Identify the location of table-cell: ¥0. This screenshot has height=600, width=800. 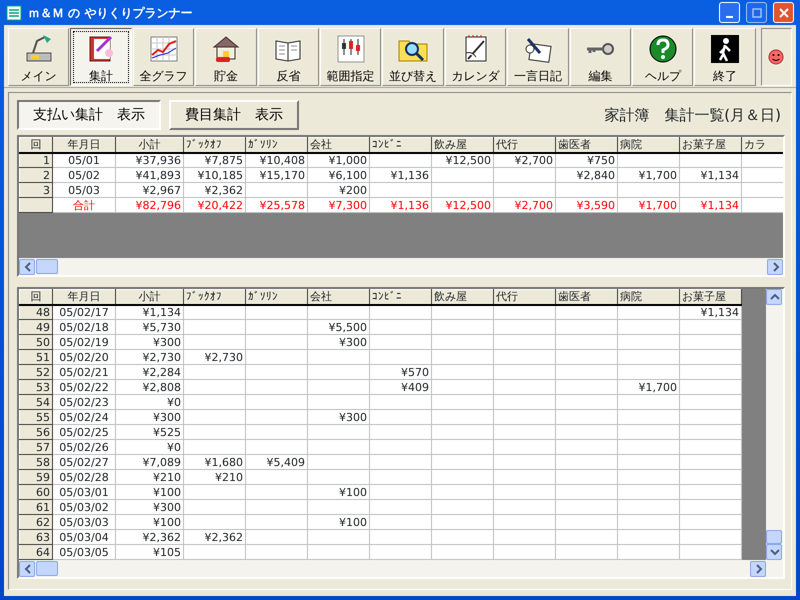
(150, 402).